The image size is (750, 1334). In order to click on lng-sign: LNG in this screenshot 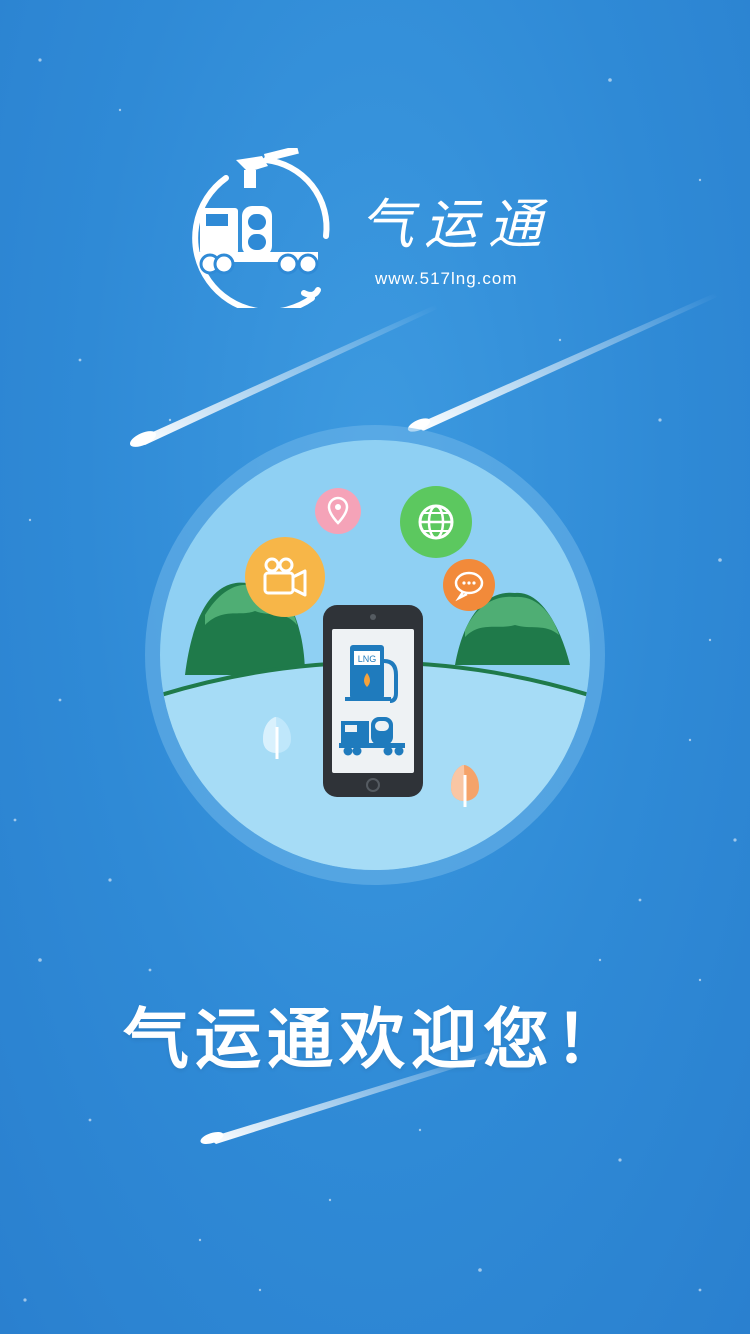, I will do `click(367, 659)`.